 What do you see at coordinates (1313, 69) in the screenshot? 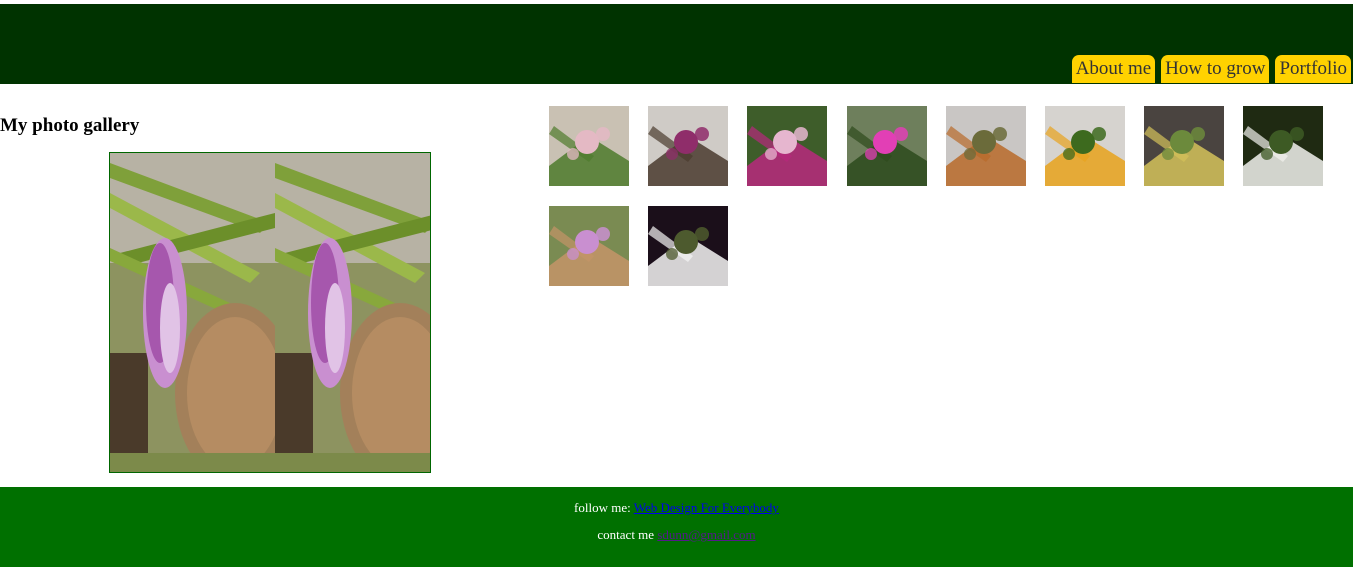
I see `nav-portfolio: Portfolio` at bounding box center [1313, 69].